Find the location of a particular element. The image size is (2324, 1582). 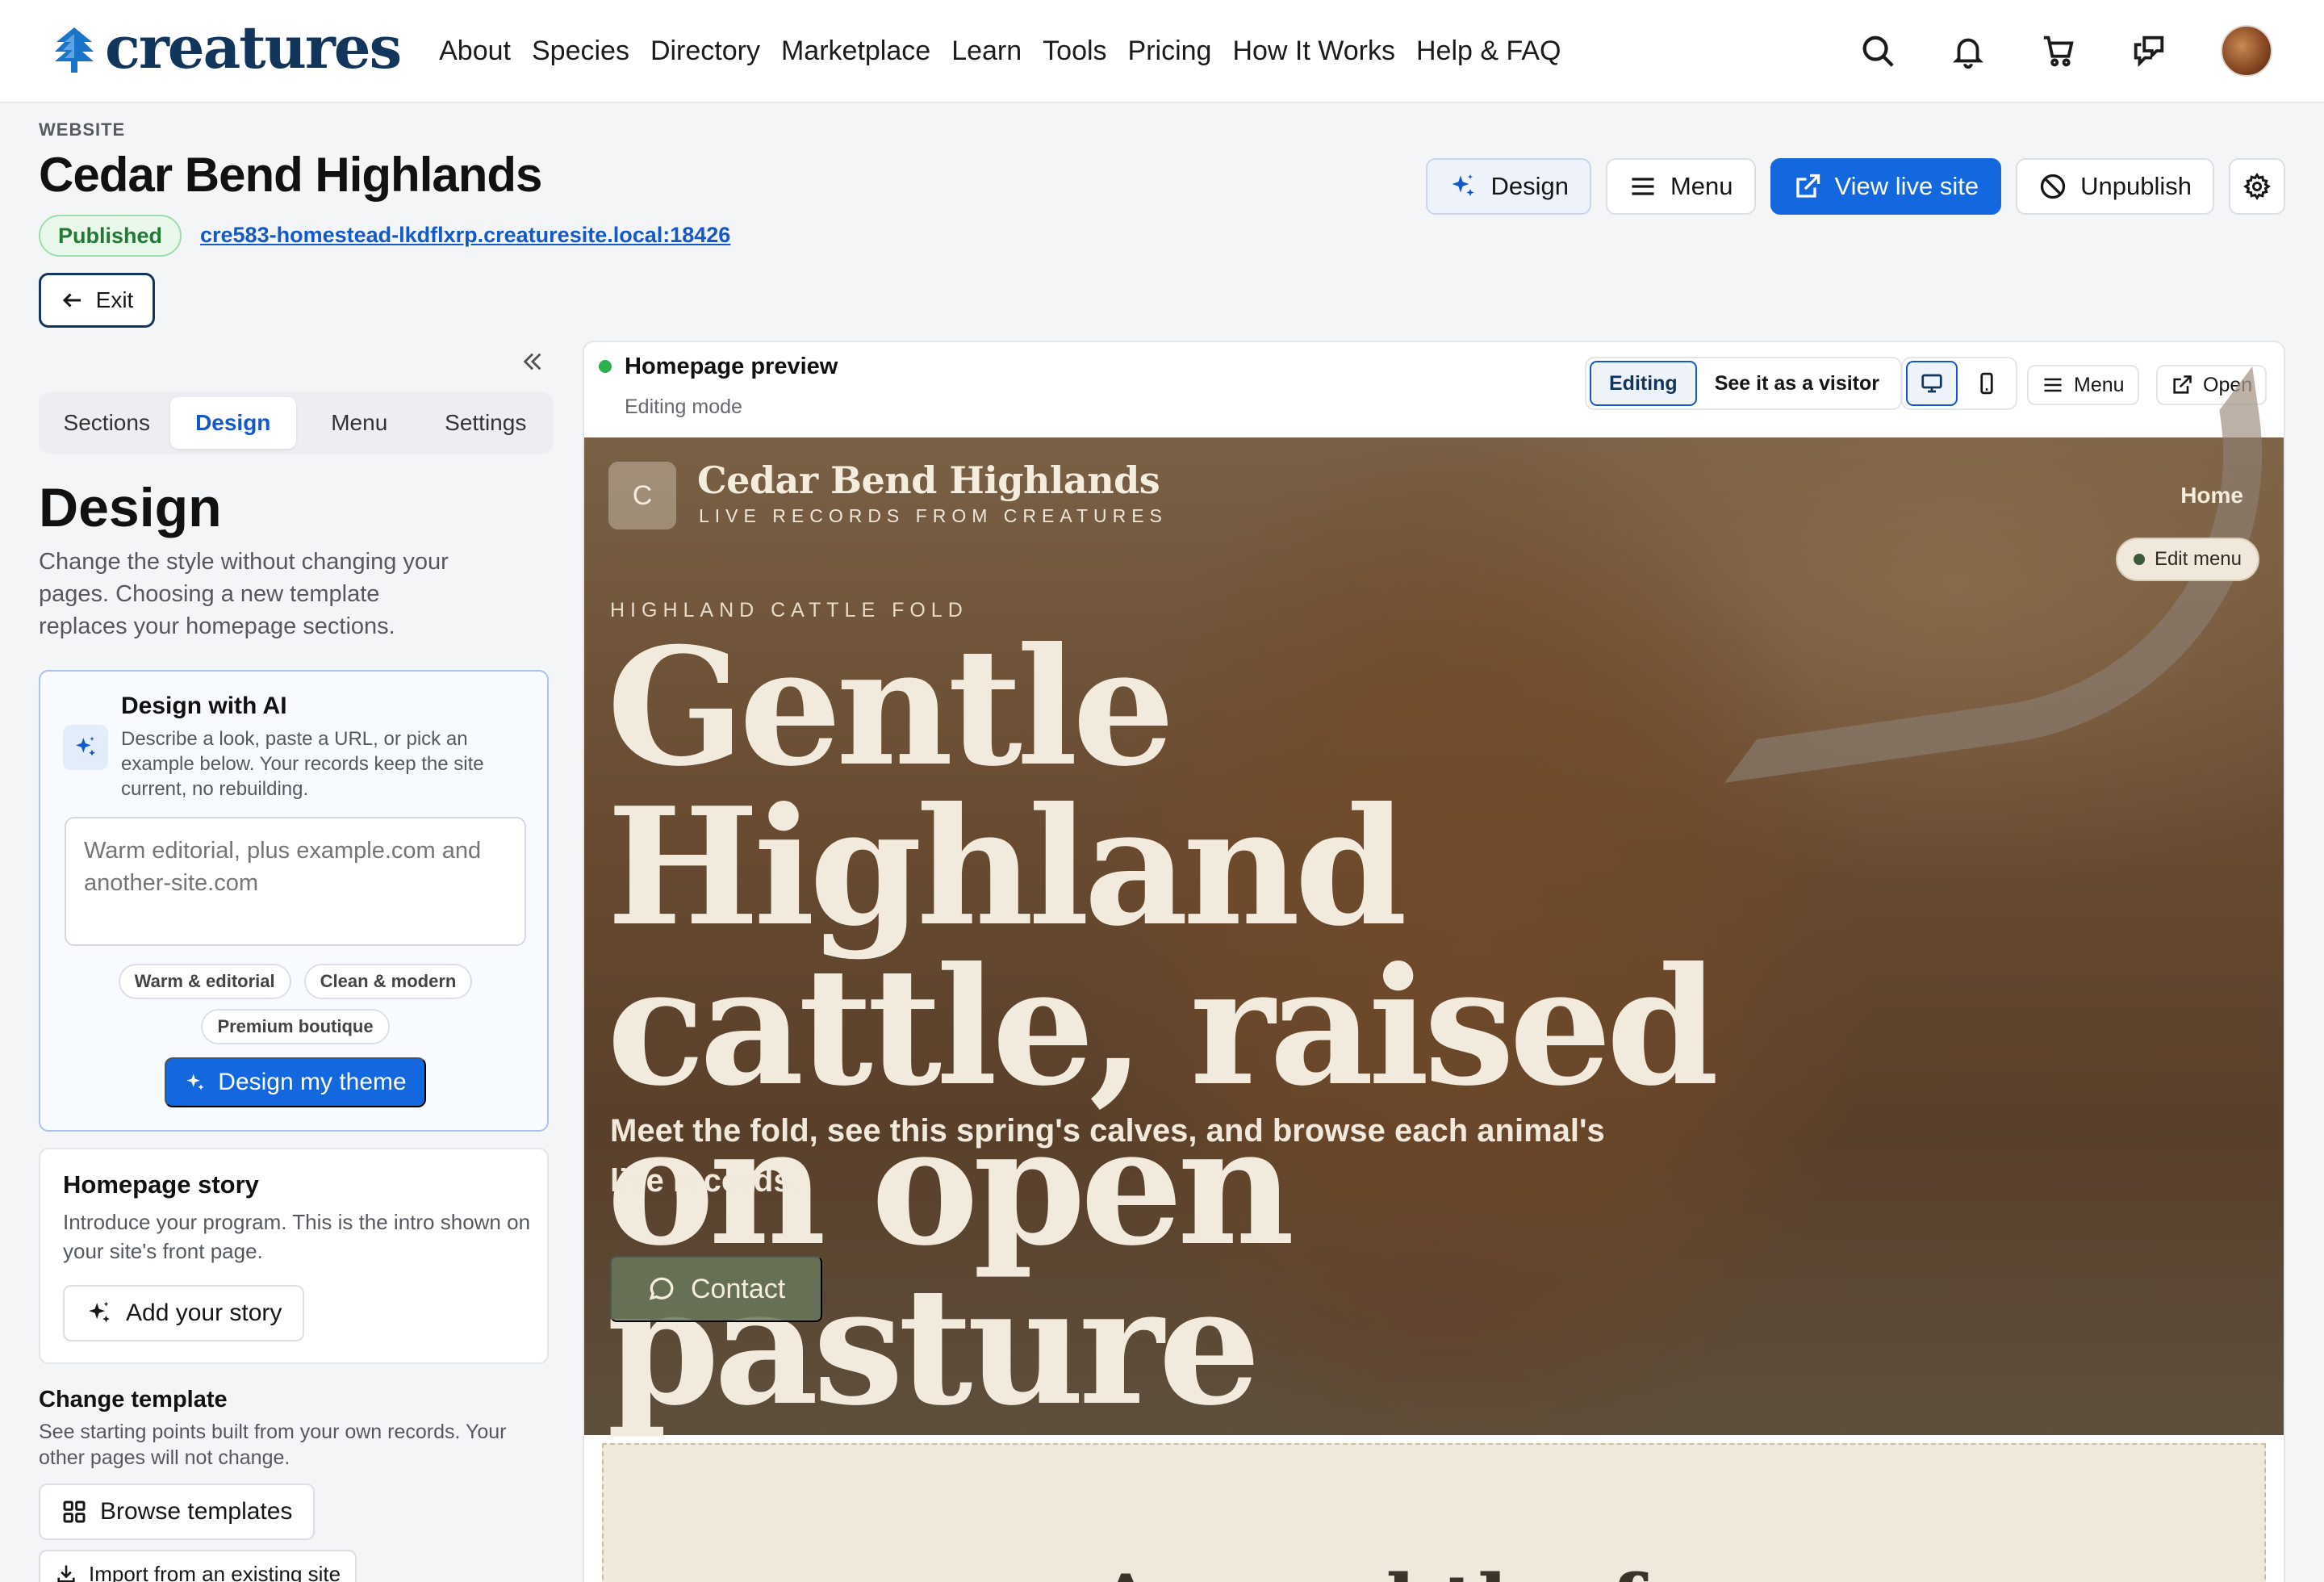

visitor-view-toggle: See it as a visitor is located at coordinates (1797, 383).